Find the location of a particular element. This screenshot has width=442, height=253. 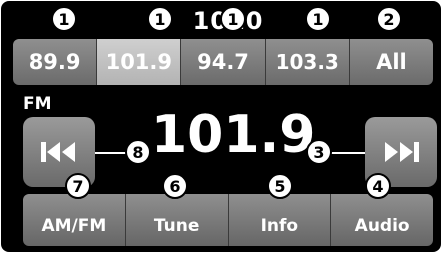

callout-marker: 8 is located at coordinates (138, 152).